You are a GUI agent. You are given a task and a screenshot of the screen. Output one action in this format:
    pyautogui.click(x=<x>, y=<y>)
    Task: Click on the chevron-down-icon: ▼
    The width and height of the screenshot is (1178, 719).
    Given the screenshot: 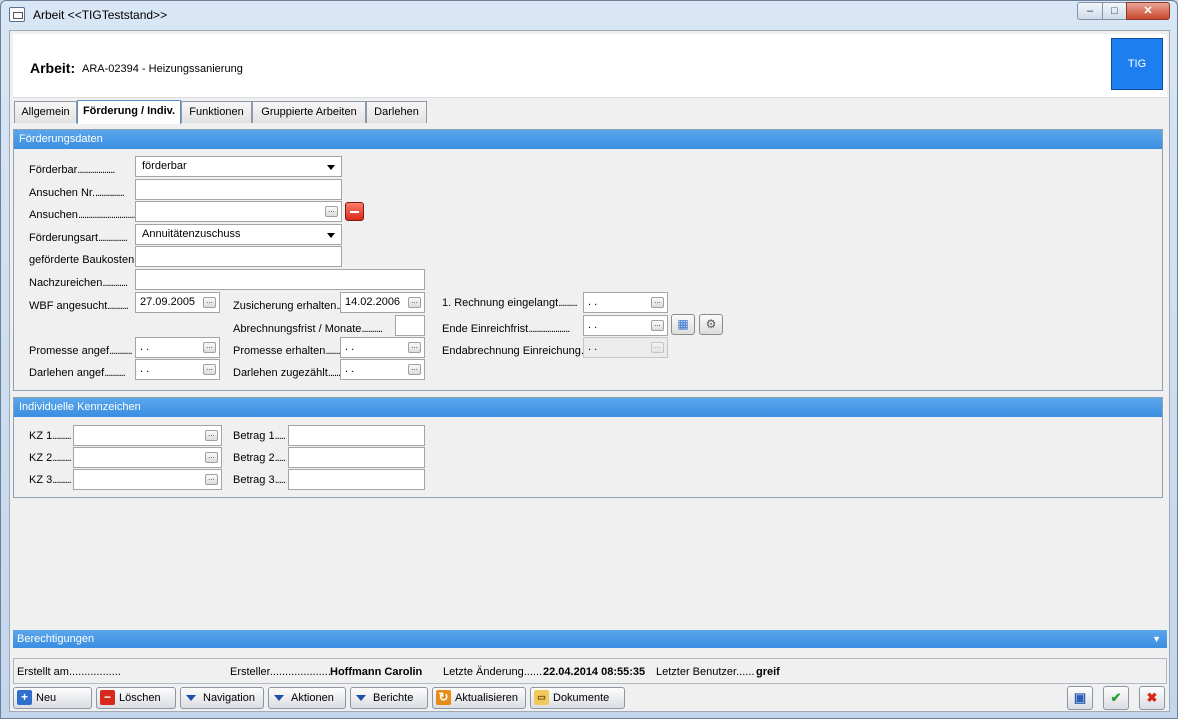 What is the action you would take?
    pyautogui.click(x=1156, y=639)
    